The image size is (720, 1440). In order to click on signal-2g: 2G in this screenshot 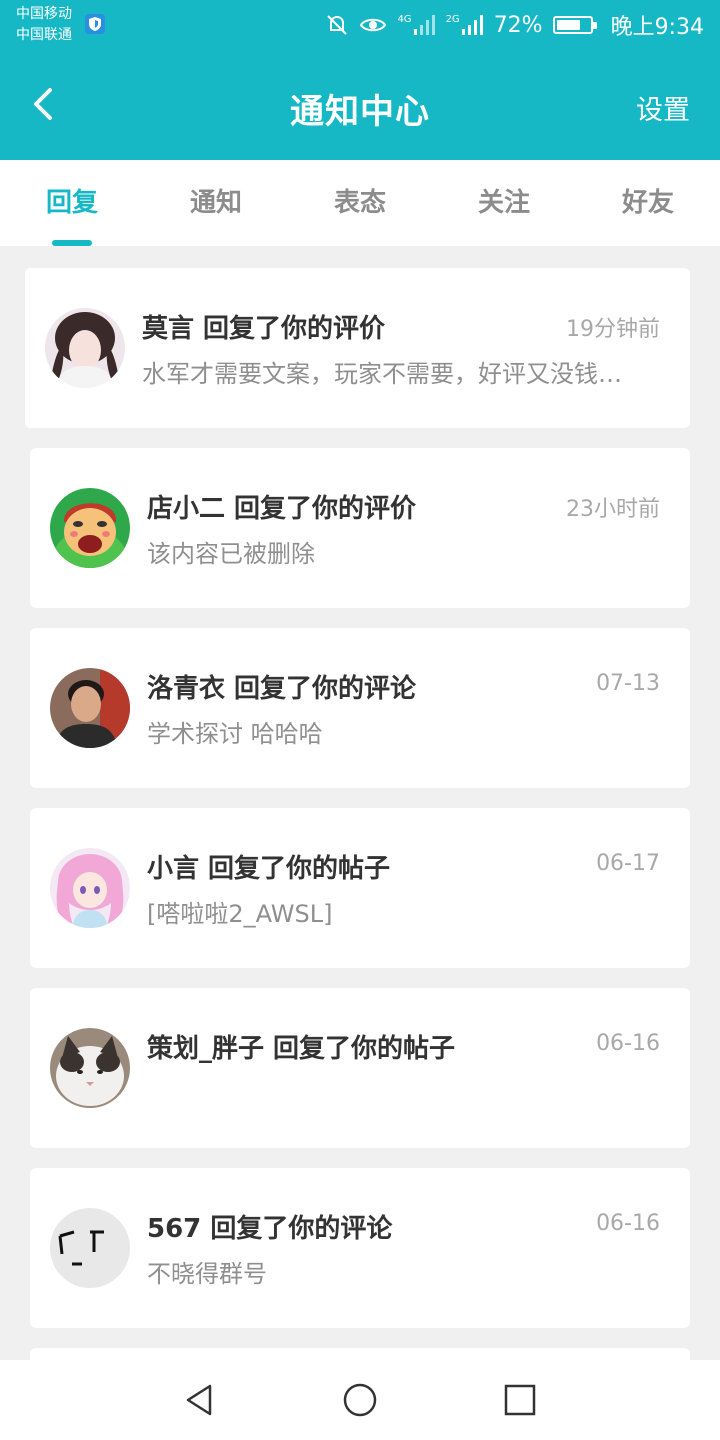, I will do `click(465, 25)`.